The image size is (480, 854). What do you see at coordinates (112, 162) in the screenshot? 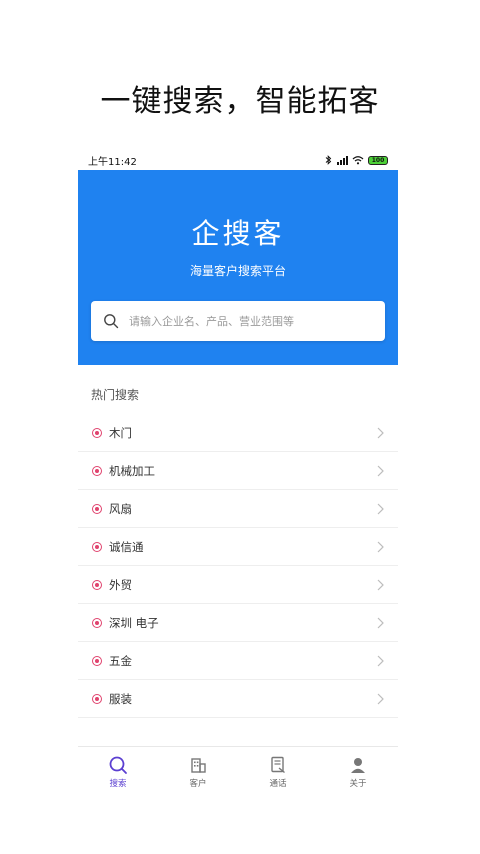
I see `status-time: 上午11:42` at bounding box center [112, 162].